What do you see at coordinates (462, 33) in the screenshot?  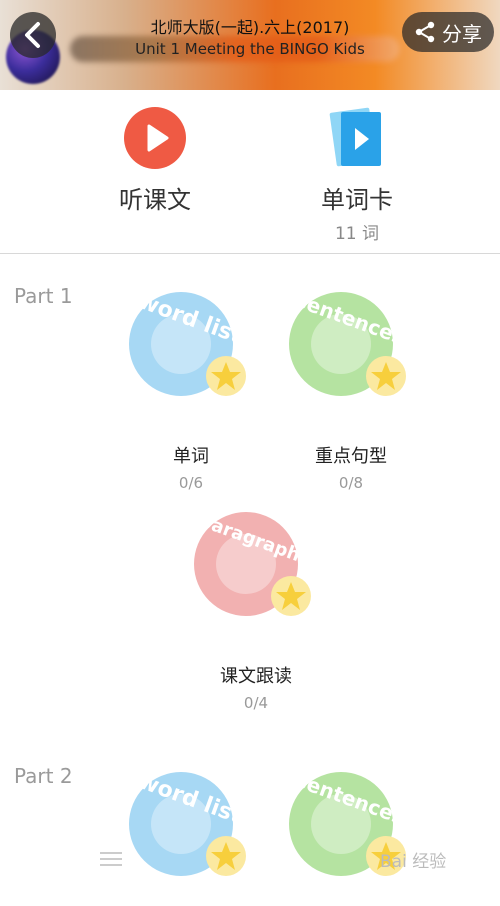 I see `share-label: 分享` at bounding box center [462, 33].